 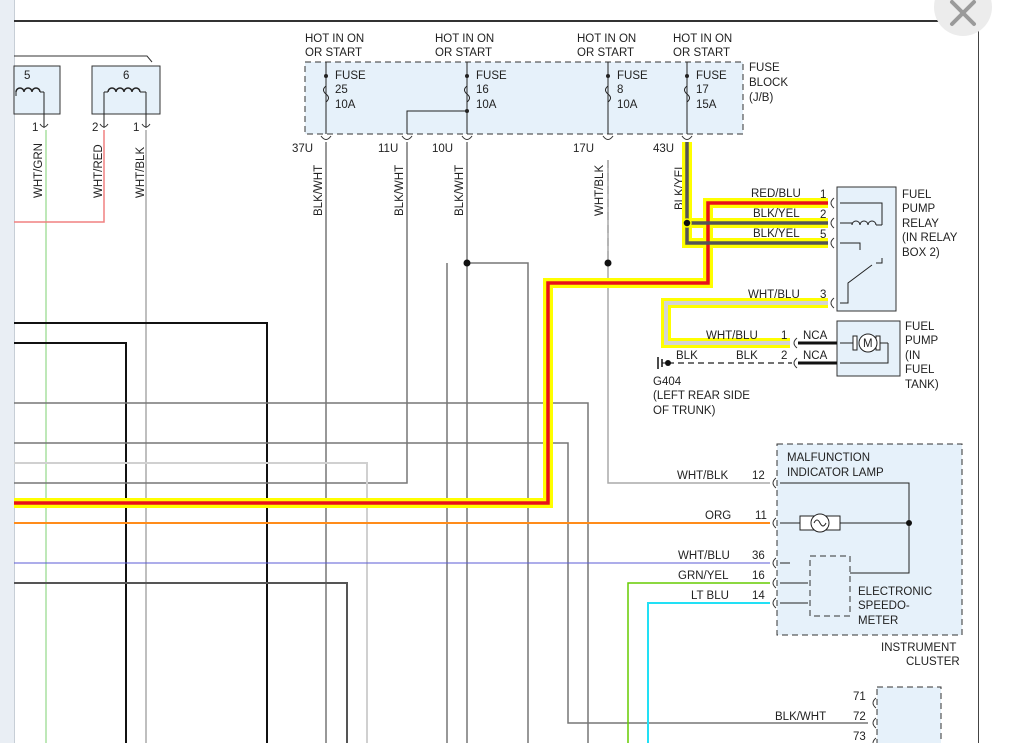 I want to click on ground-label-3: OF TRUNK), so click(x=684, y=411).